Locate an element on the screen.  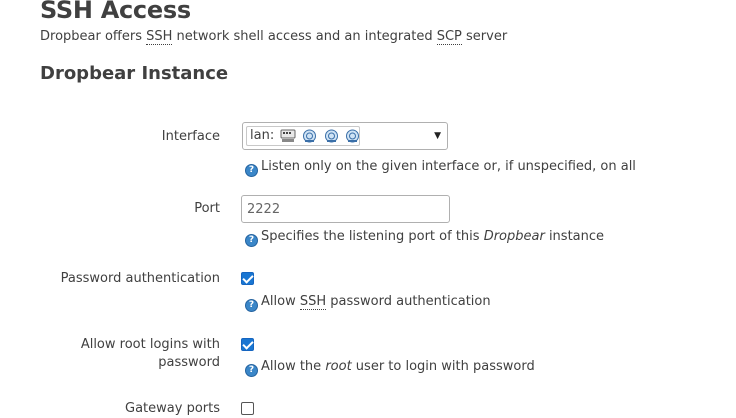
gateway-ports-label: Gateway ports is located at coordinates (172, 408).